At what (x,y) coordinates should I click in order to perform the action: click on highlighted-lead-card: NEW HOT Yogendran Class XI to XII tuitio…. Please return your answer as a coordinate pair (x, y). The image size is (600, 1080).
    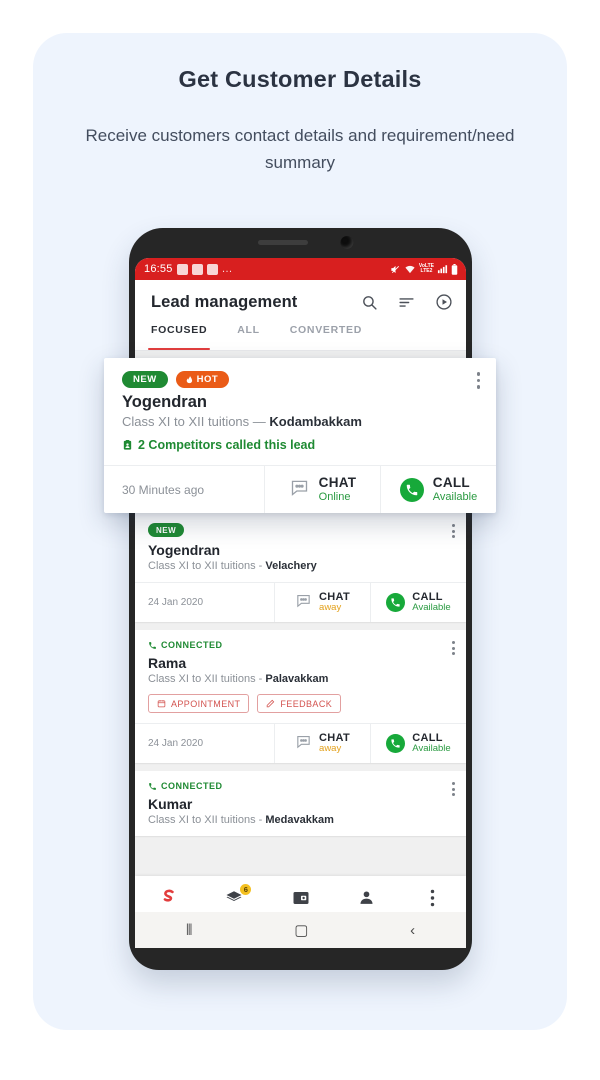
    Looking at the image, I should click on (300, 435).